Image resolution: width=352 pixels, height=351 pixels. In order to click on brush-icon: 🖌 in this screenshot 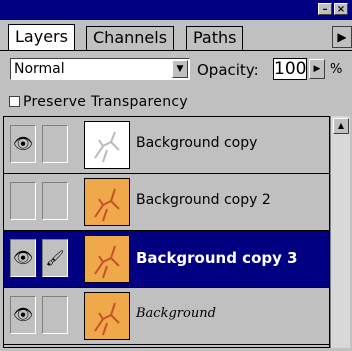, I will do `click(55, 258)`.